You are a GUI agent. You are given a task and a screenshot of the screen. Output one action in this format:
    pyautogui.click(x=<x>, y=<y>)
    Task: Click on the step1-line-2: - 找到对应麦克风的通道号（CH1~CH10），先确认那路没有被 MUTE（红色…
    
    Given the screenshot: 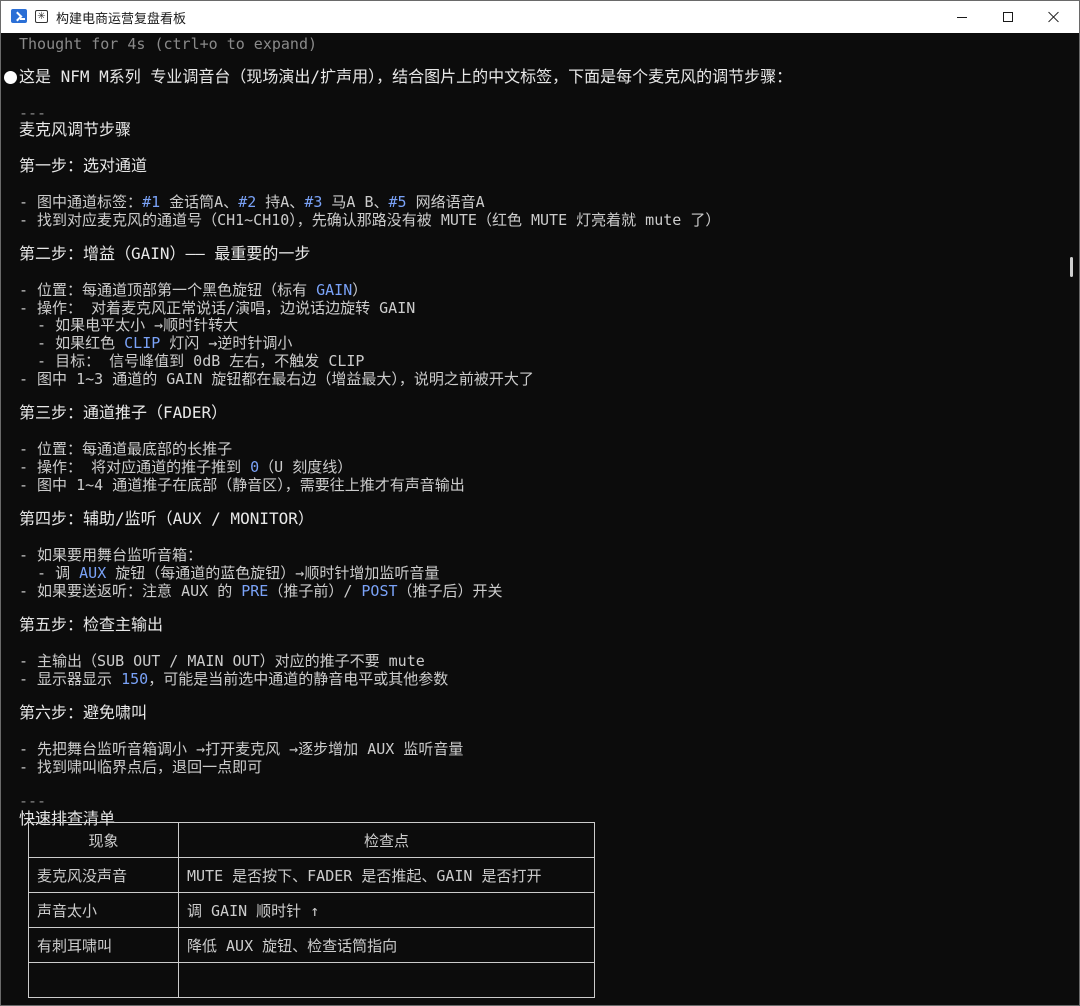 What is the action you would take?
    pyautogui.click(x=370, y=220)
    